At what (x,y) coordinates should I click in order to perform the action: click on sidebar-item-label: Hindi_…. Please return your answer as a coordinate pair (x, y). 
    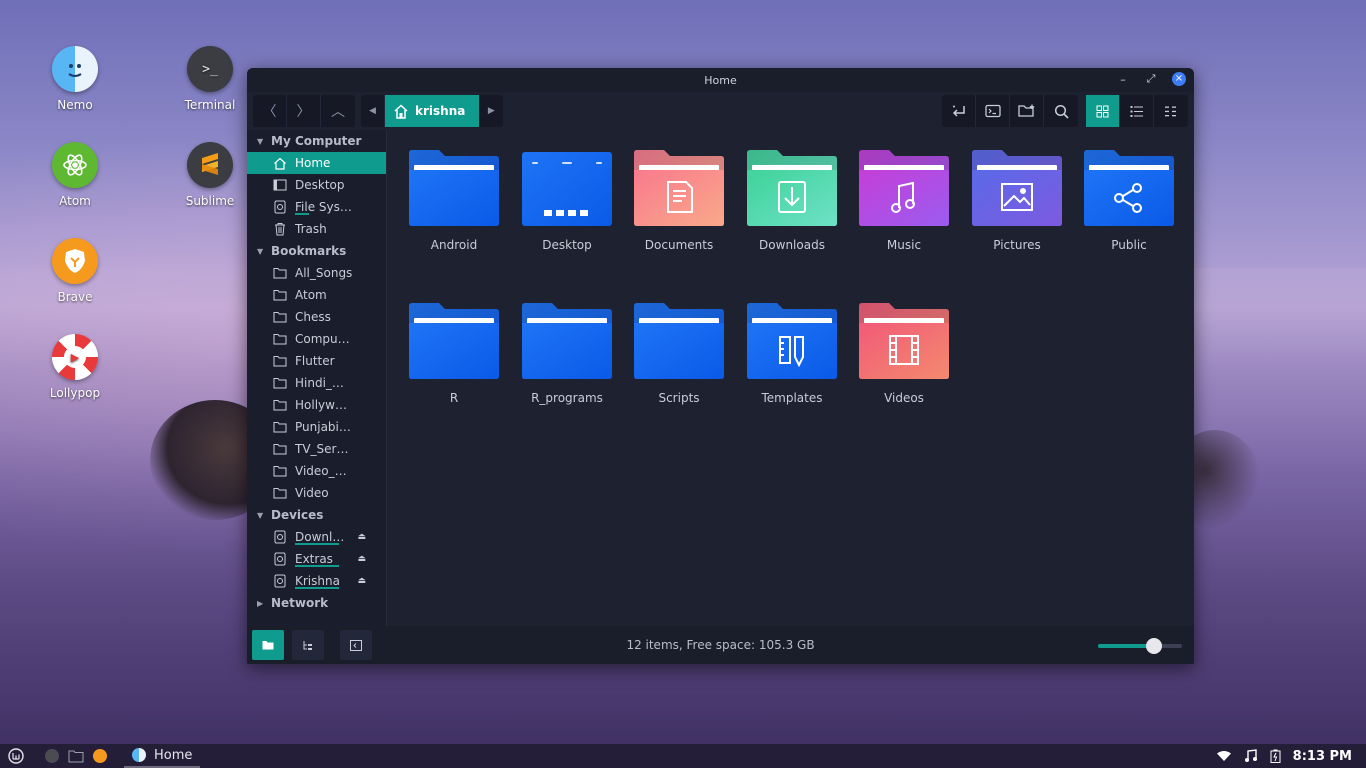
    Looking at the image, I should click on (319, 383).